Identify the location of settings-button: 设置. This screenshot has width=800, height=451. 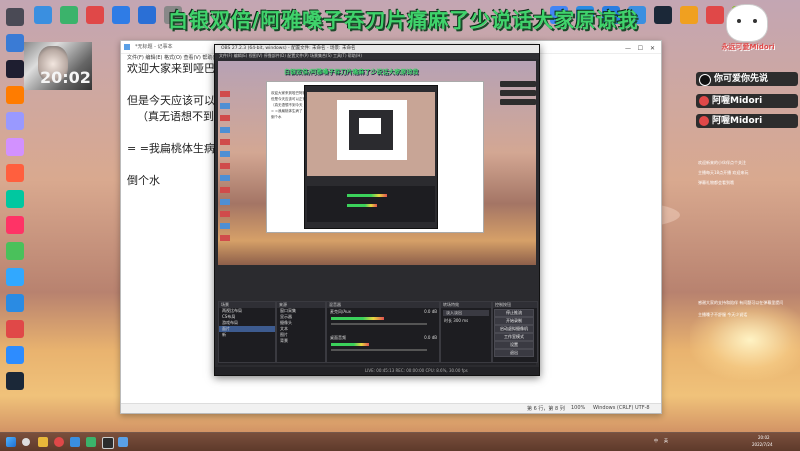
(514, 345).